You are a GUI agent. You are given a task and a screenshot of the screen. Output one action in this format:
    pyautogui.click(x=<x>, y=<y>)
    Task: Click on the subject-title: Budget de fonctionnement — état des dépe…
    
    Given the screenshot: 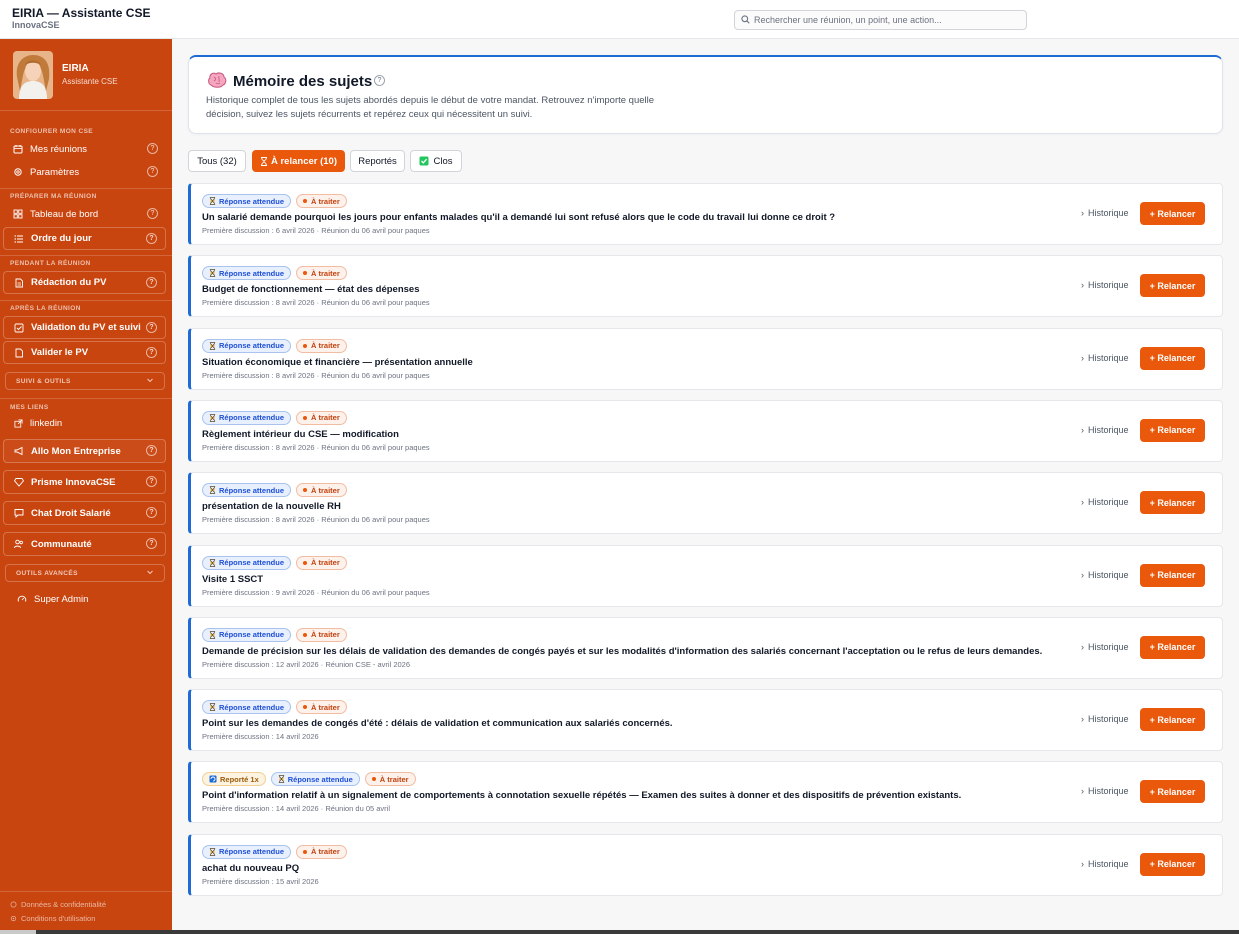 What is the action you would take?
    pyautogui.click(x=311, y=290)
    